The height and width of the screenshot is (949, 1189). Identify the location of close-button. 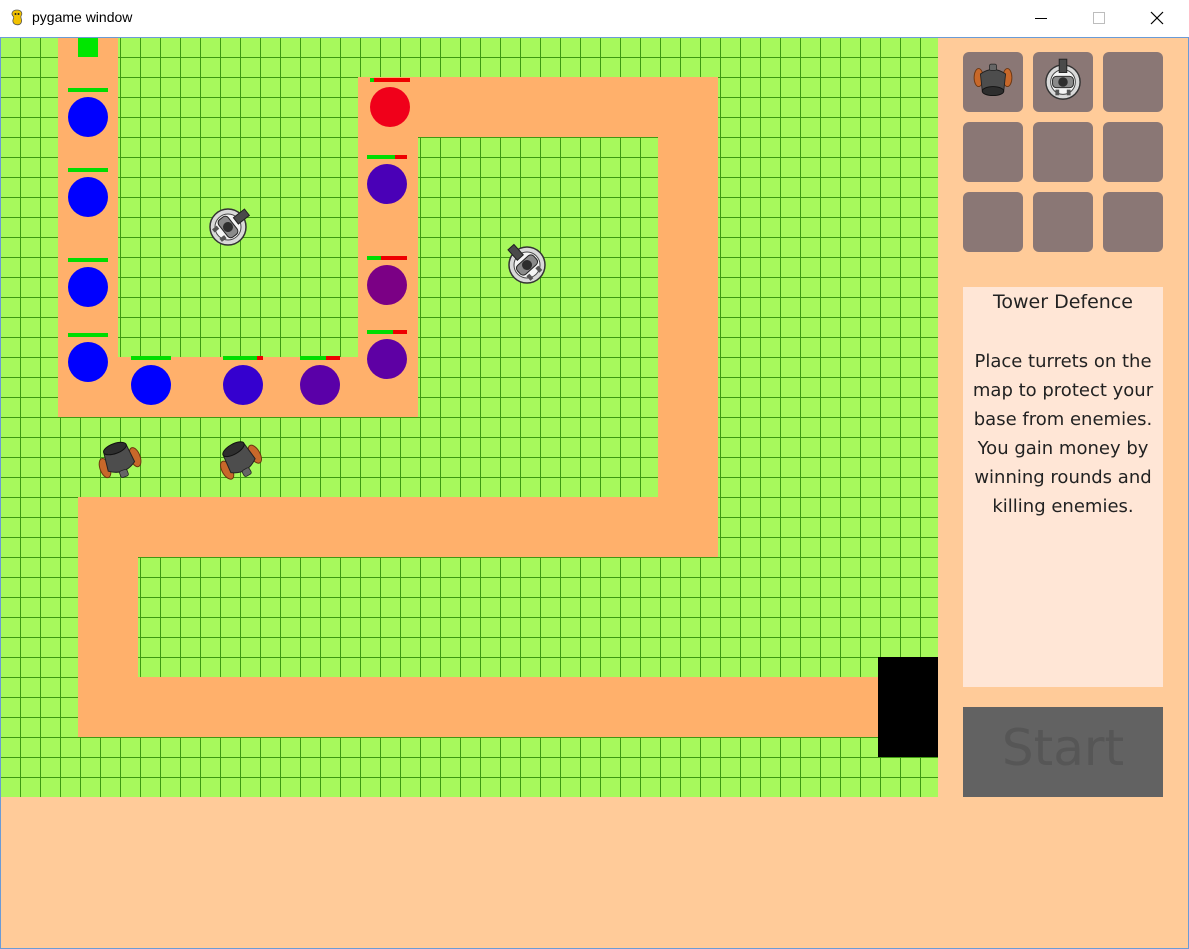
(1157, 18).